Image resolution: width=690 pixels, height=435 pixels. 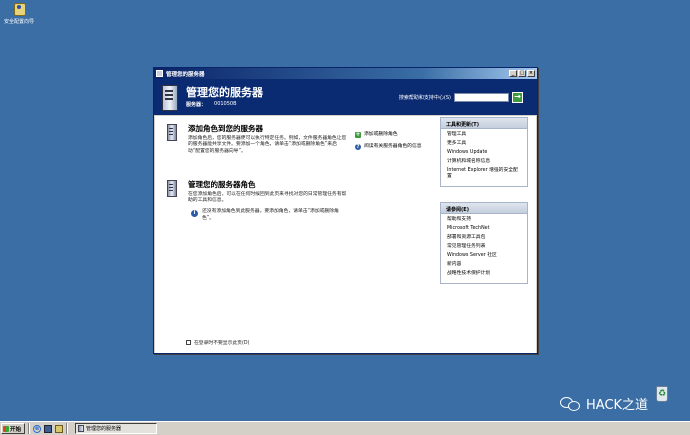 I want to click on minimize-button: _, so click(x=513, y=73).